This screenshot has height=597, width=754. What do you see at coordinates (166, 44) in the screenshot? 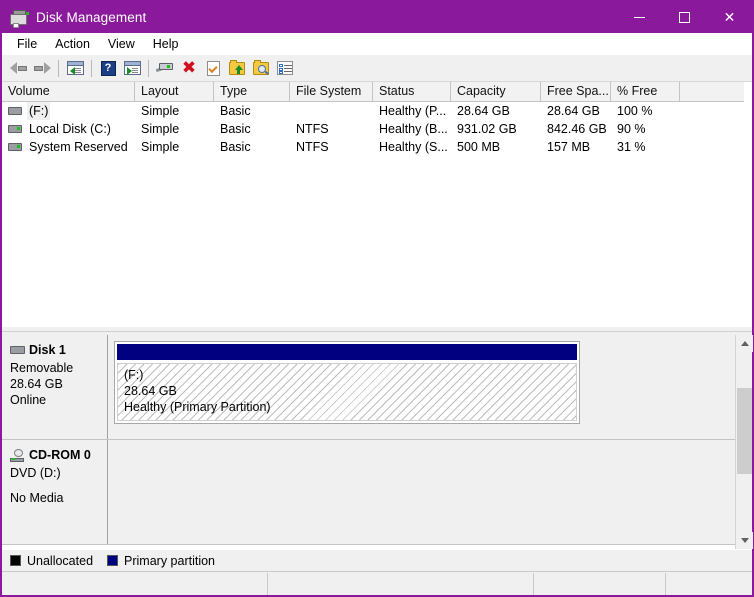
I see `menu-item-help: Help` at bounding box center [166, 44].